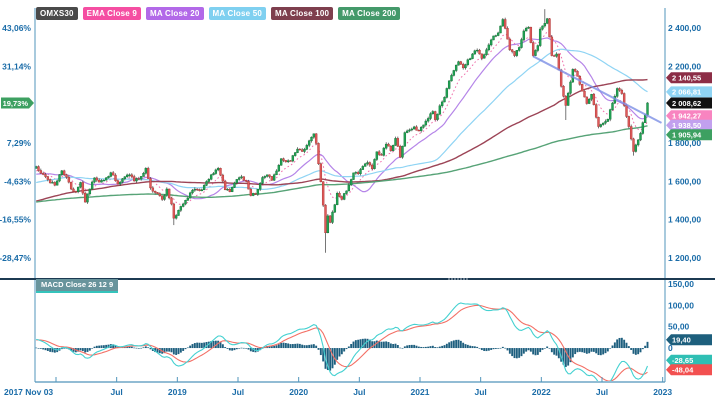 This screenshot has width=715, height=403. Describe the element at coordinates (17, 181) in the screenshot. I see `pct-axis-label: -4,63%` at that location.